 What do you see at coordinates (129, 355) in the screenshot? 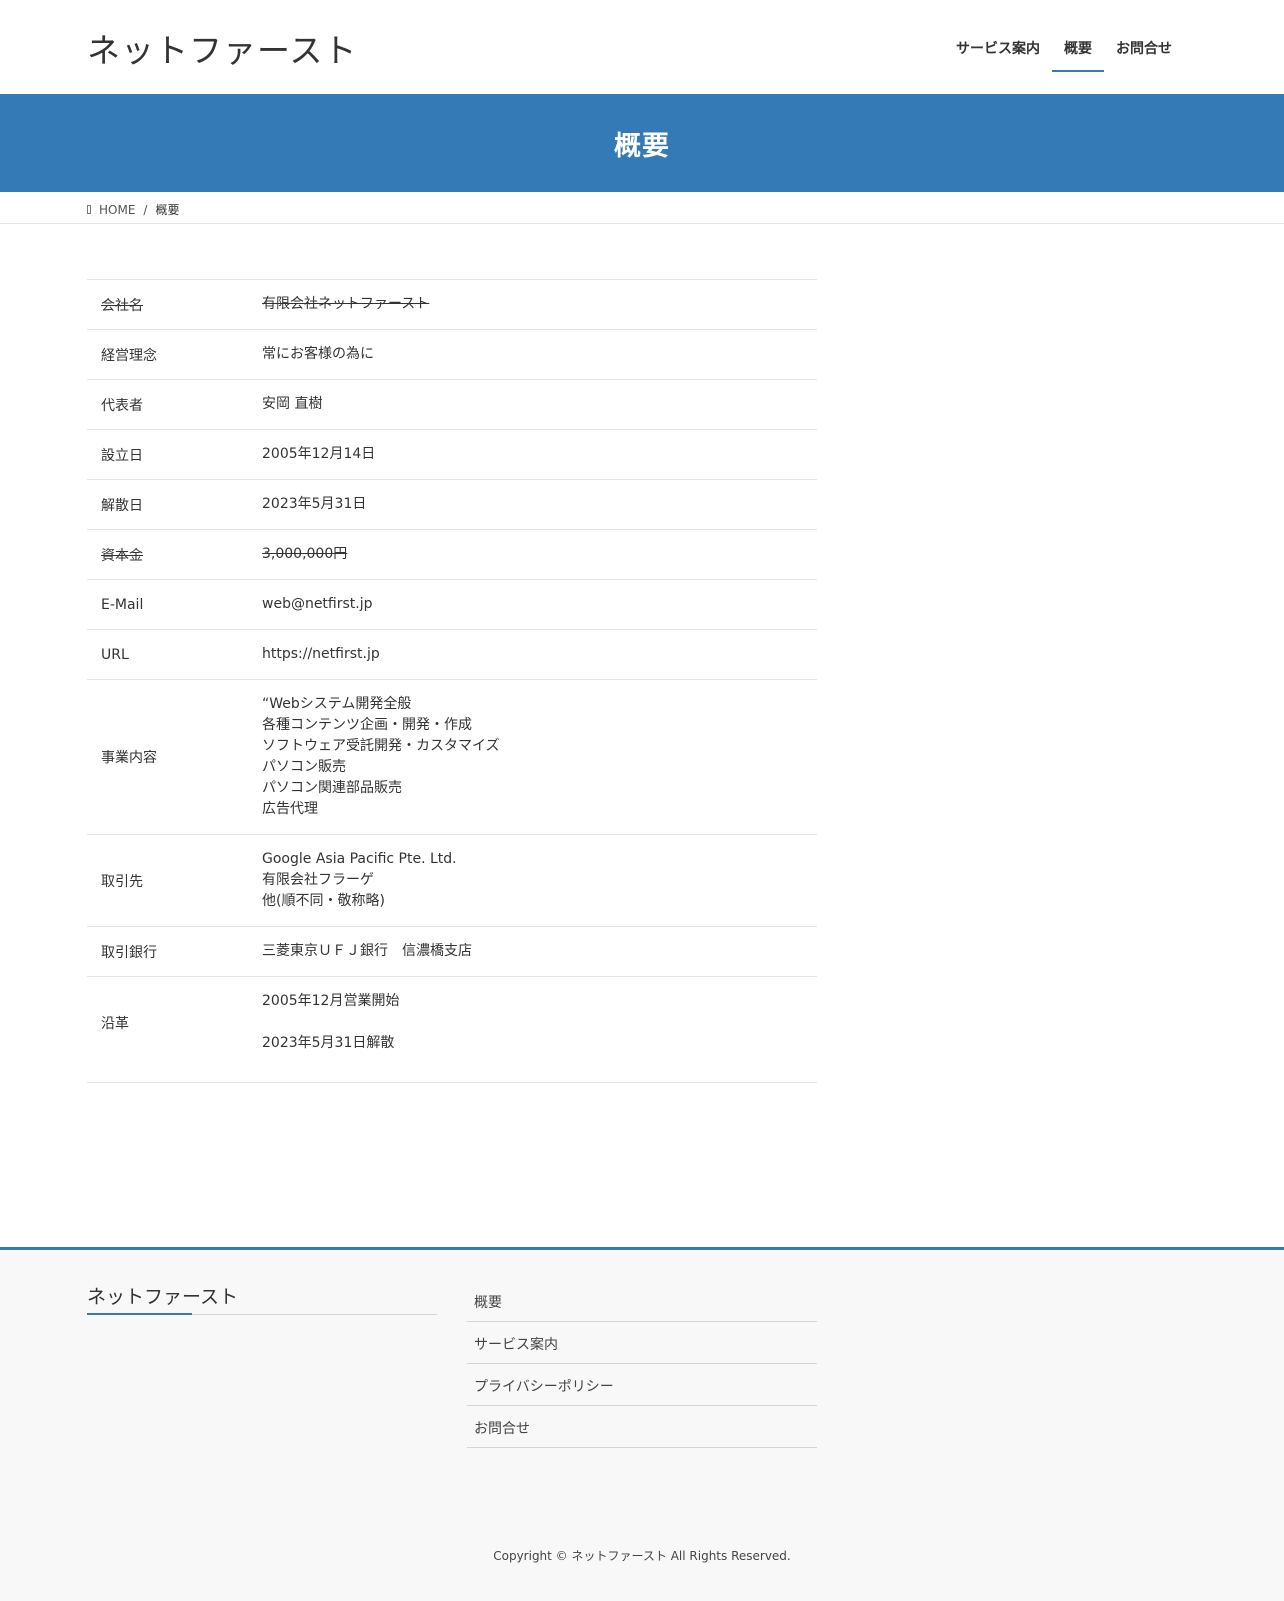
I see `row-label-philosophy: 経営理念` at bounding box center [129, 355].